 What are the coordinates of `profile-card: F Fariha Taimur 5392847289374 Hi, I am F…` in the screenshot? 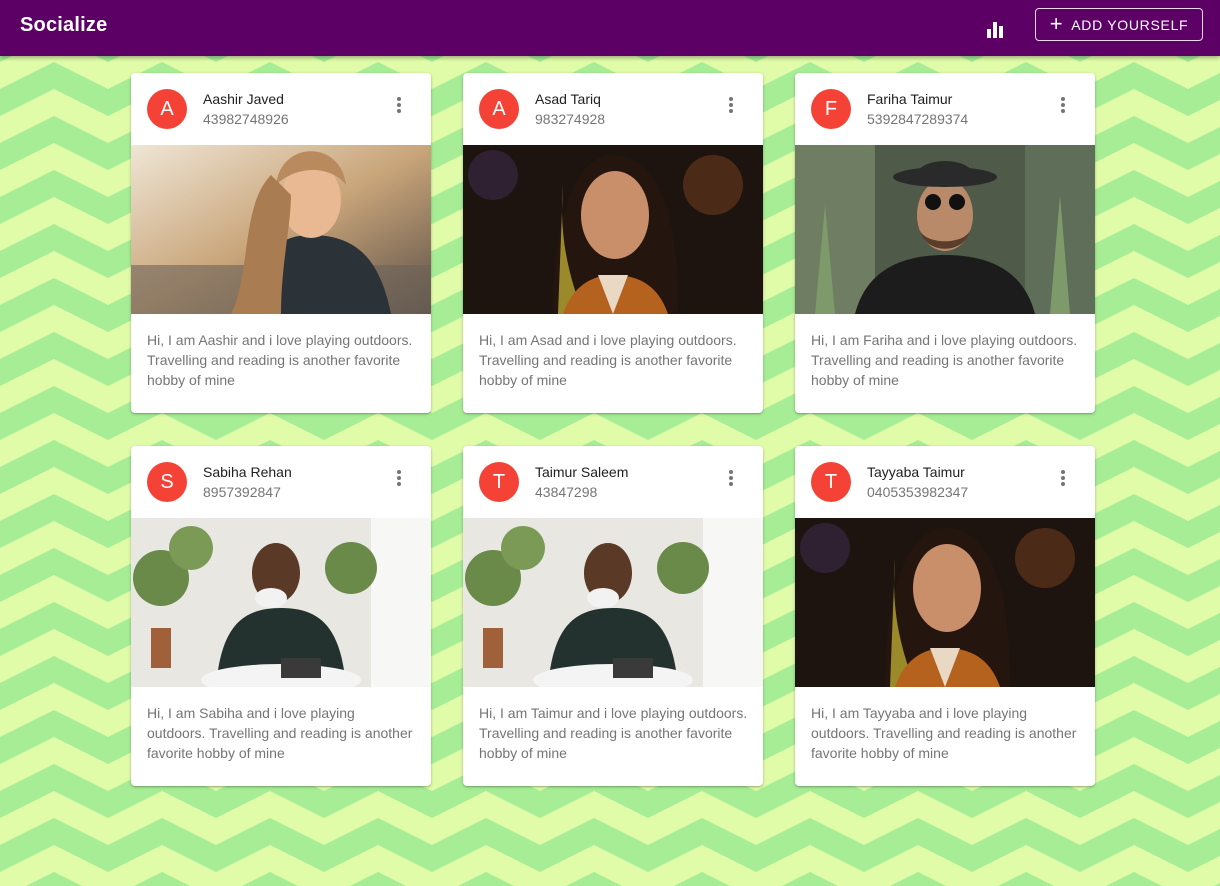 It's located at (945, 243).